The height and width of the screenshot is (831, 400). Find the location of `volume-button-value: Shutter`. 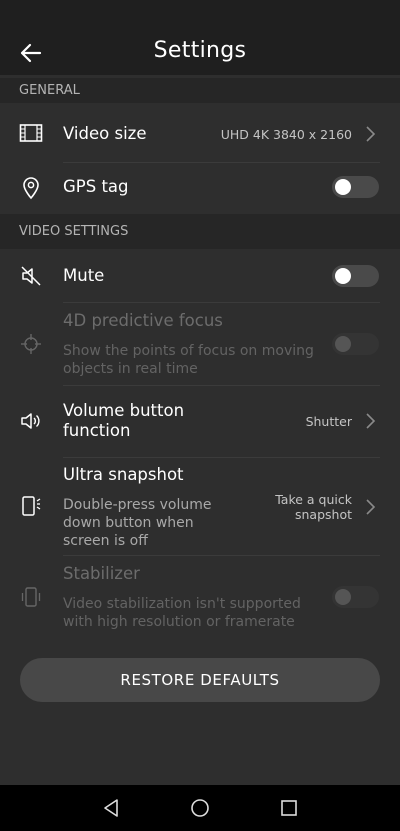

volume-button-value: Shutter is located at coordinates (328, 421).